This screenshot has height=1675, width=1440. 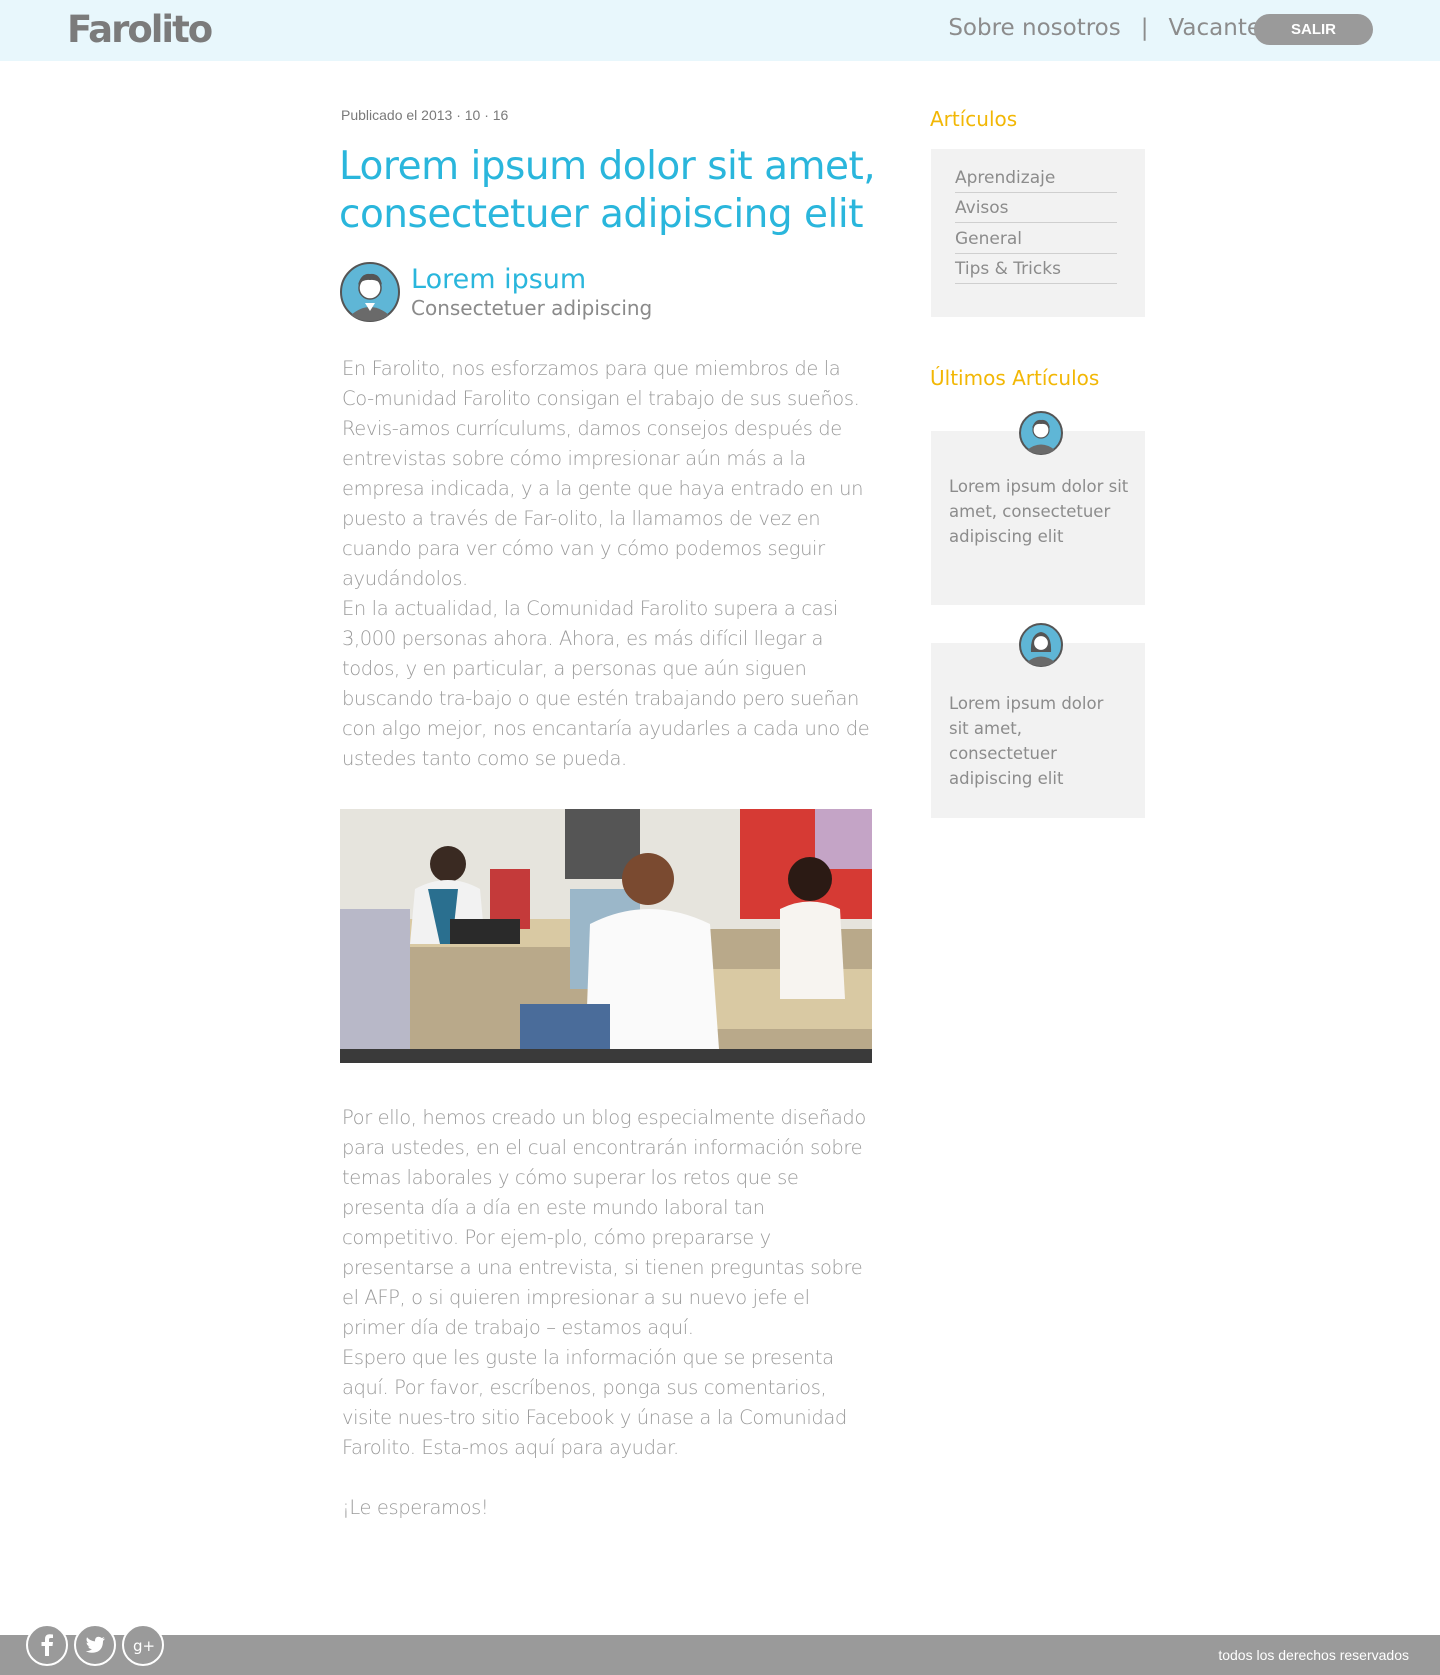 I want to click on author-subtitle: Consectetuer adipiscing, so click(x=532, y=308).